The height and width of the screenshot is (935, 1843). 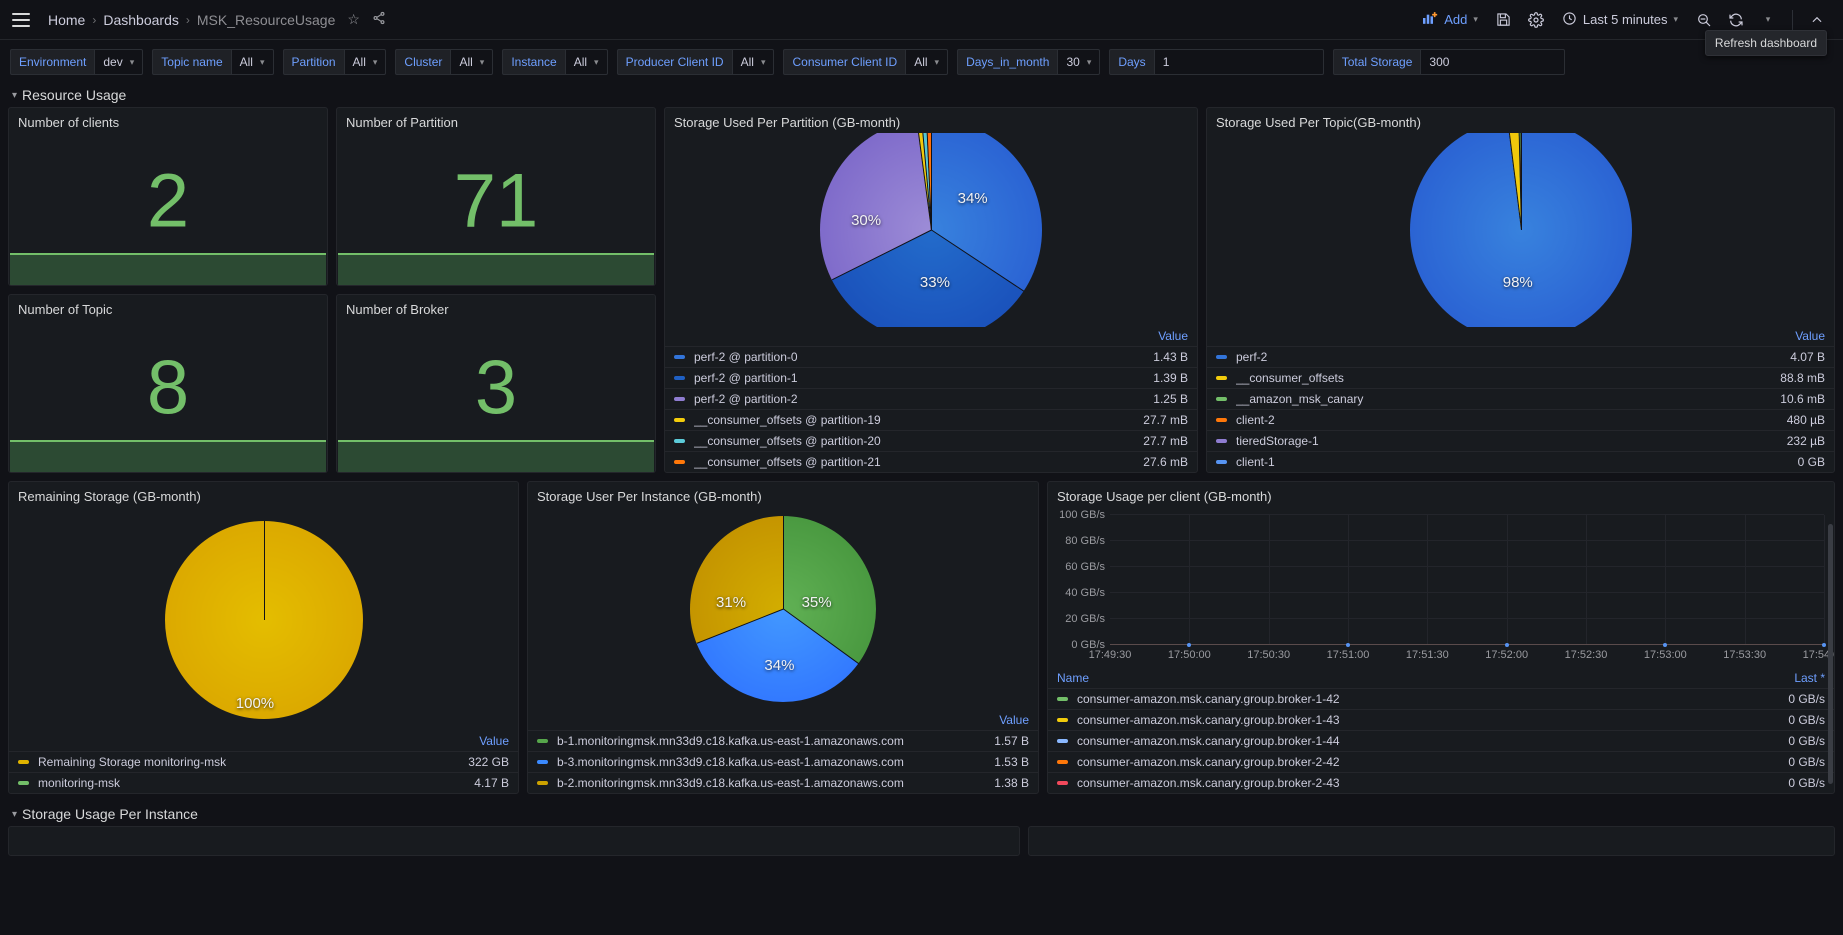 I want to click on pie-graphic: 34% 33% 30%, so click(x=931, y=230).